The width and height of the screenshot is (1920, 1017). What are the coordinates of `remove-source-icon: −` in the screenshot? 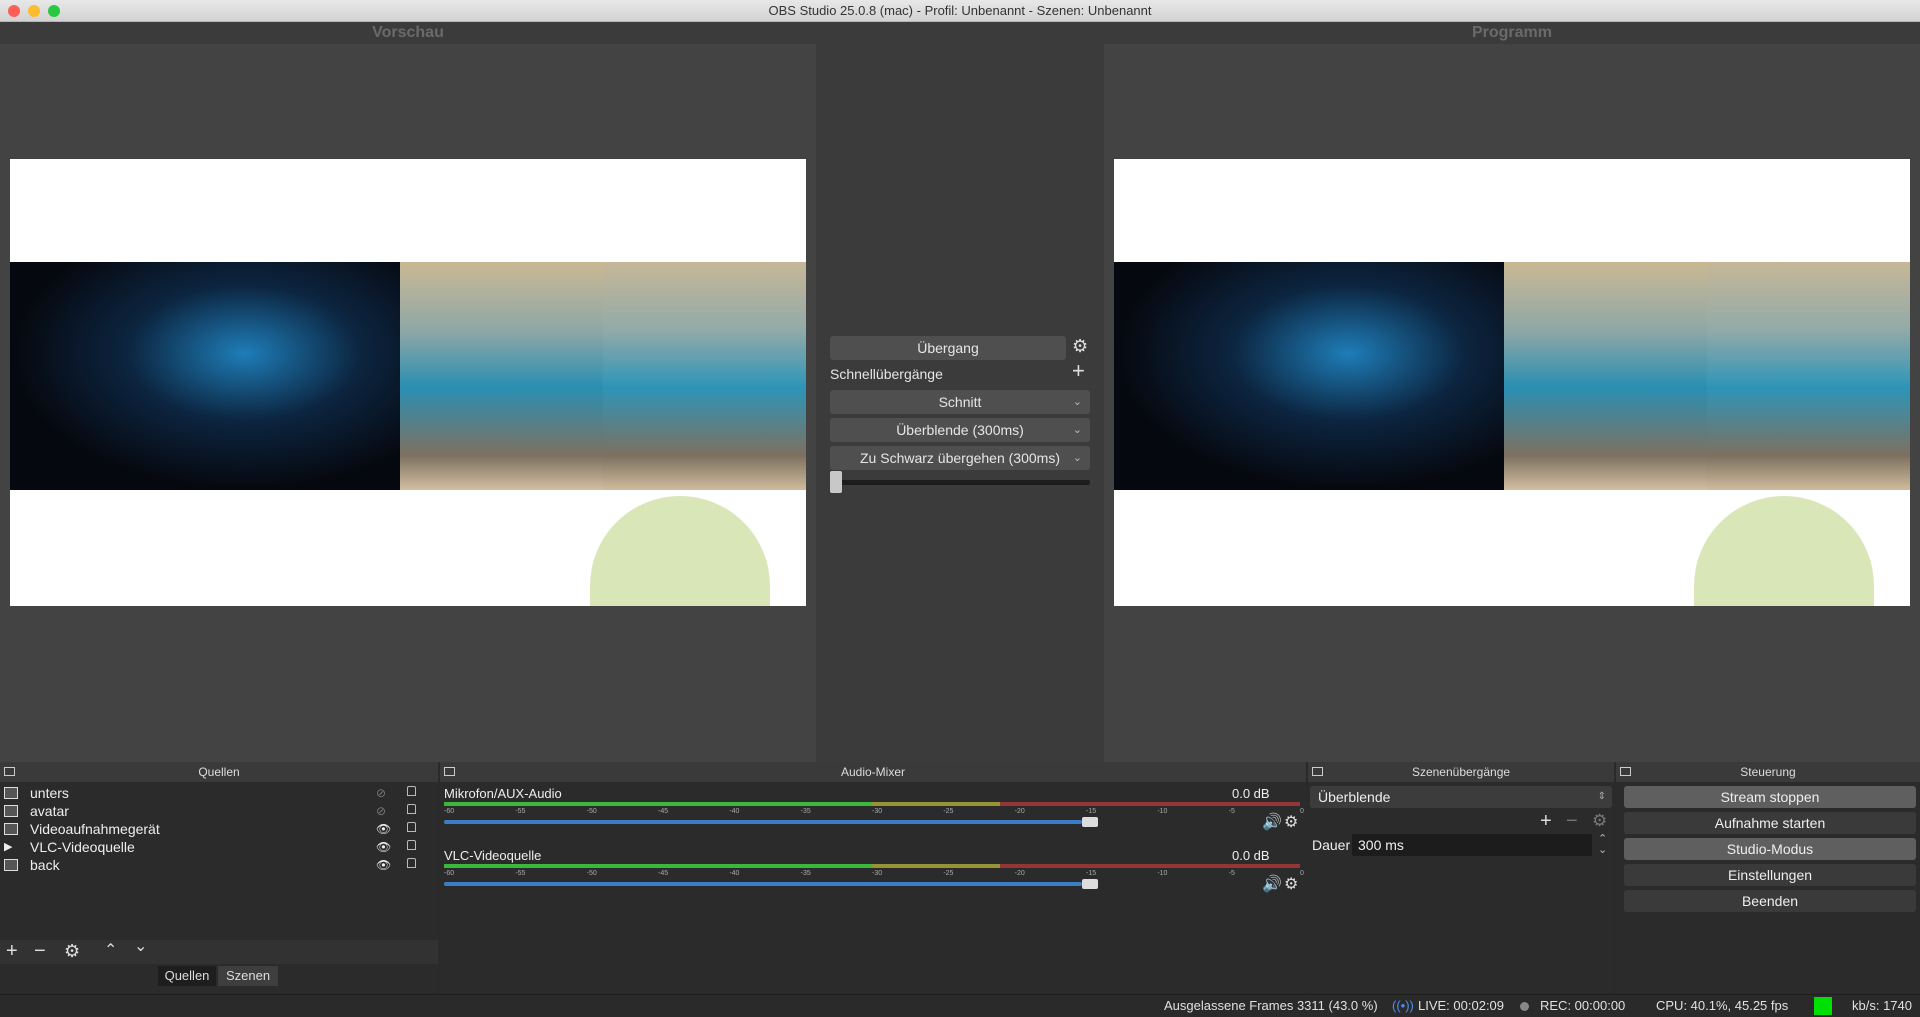 It's located at (40, 951).